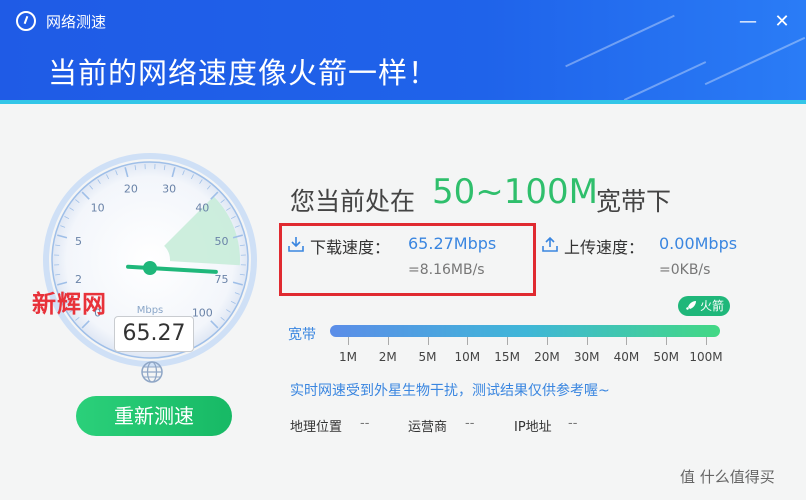 This screenshot has width=806, height=500. I want to click on globe-icon, so click(152, 372).